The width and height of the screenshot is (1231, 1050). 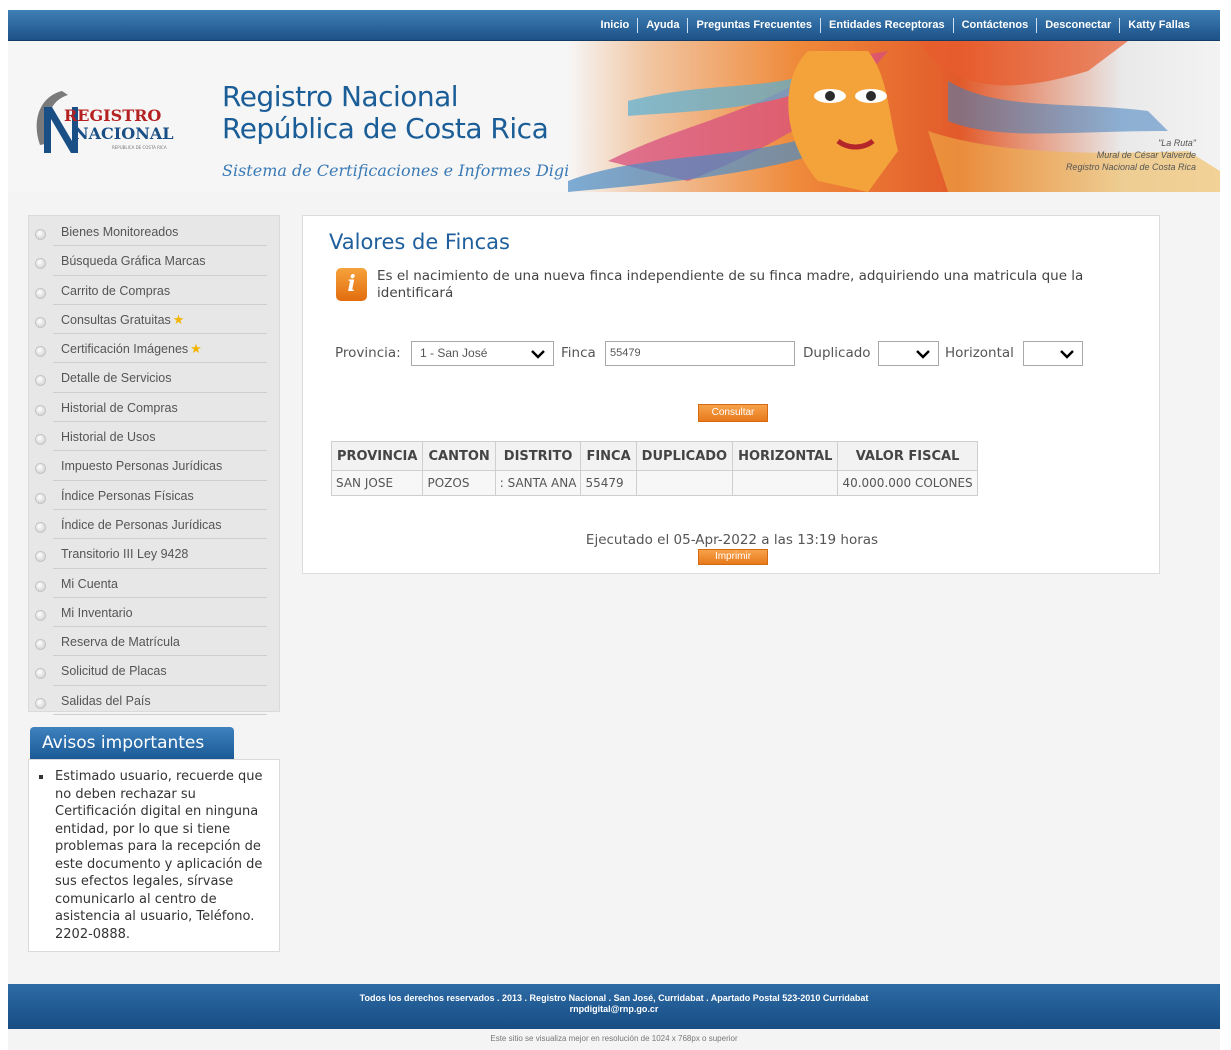 I want to click on provincia-select: 1 - San José, so click(x=482, y=353).